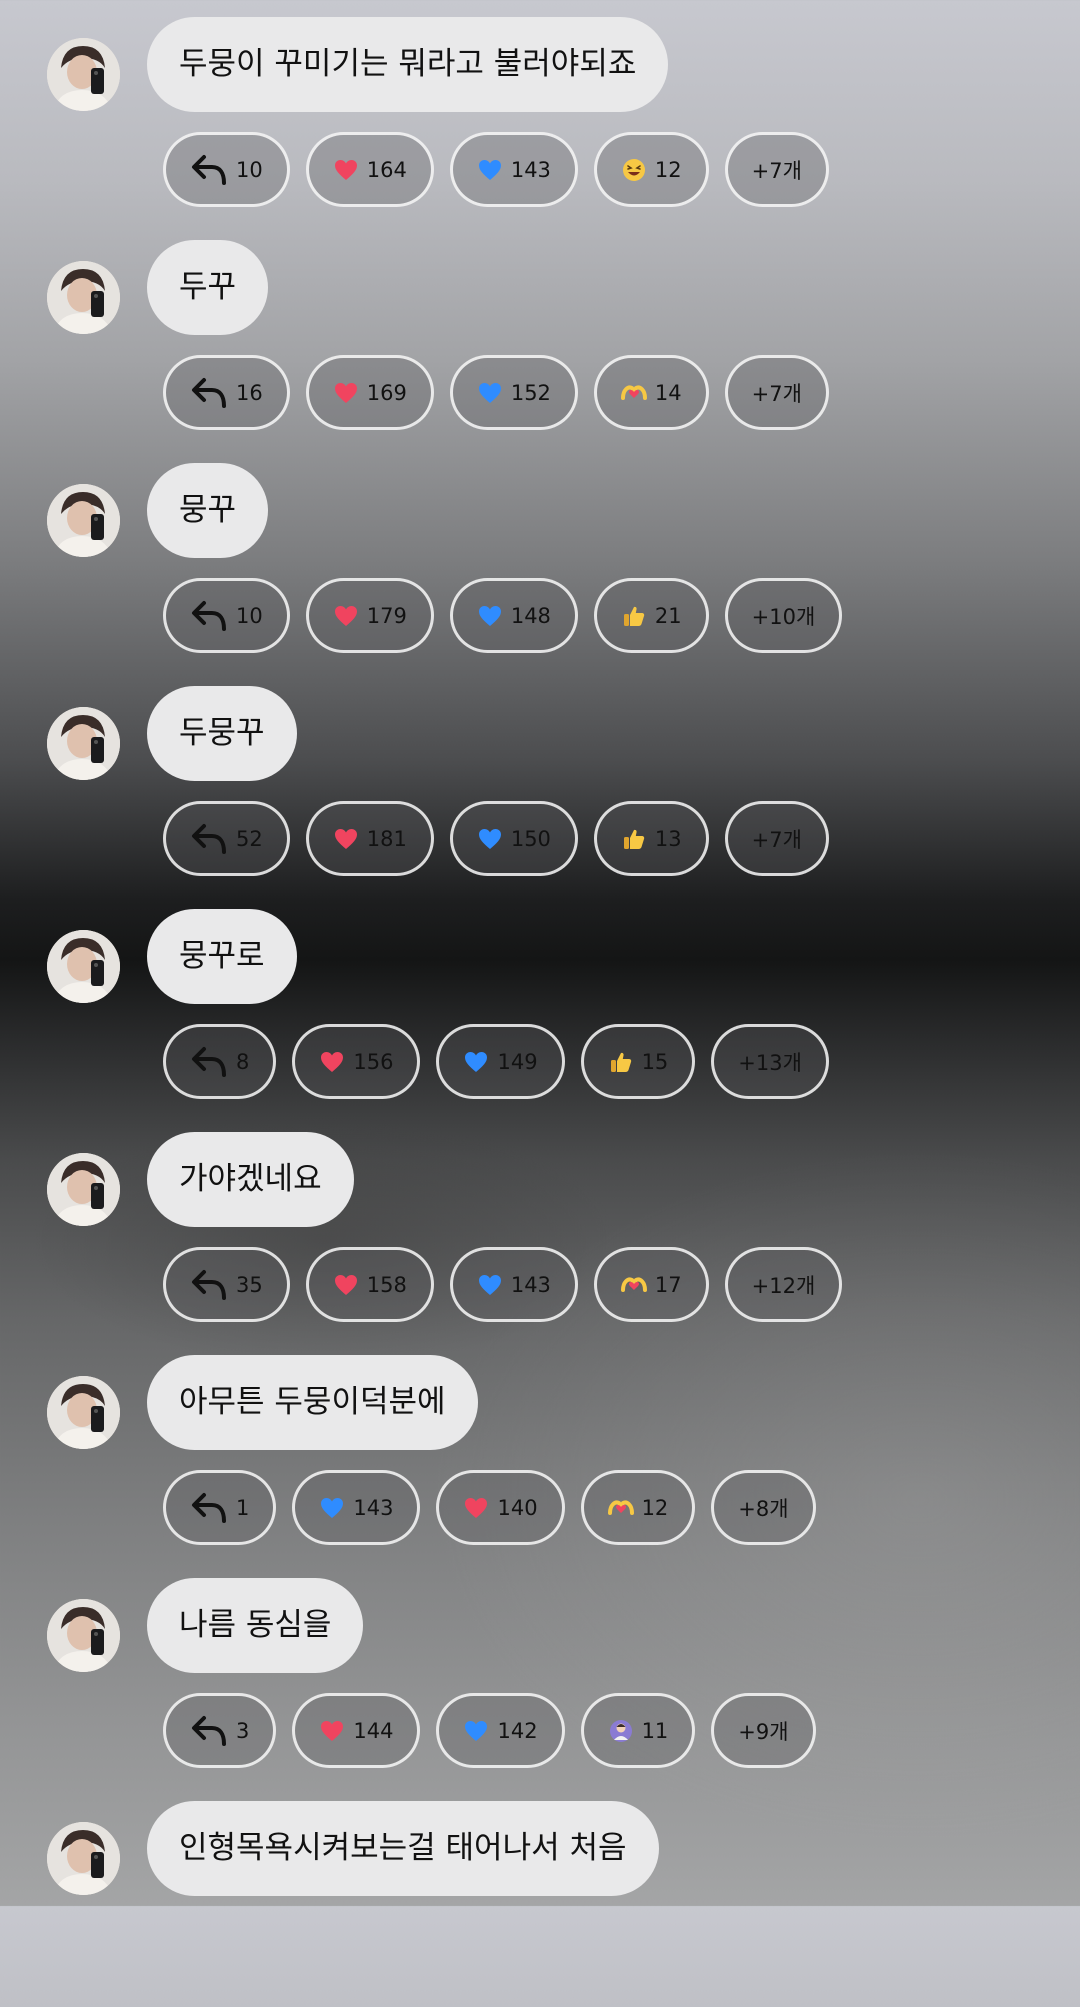  What do you see at coordinates (222, 733) in the screenshot?
I see `message-bubble: 두뭉꾸` at bounding box center [222, 733].